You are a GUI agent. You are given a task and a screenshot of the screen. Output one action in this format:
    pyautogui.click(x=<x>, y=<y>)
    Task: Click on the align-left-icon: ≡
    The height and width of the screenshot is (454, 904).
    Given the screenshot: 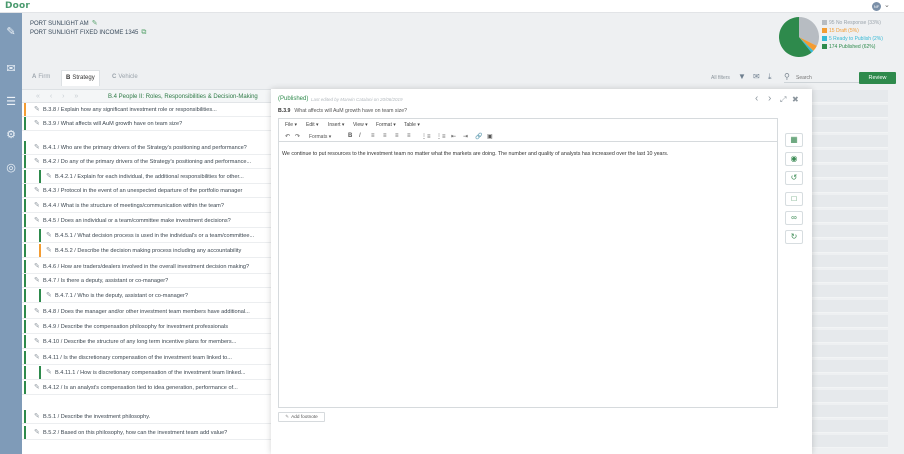 What is the action you would take?
    pyautogui.click(x=373, y=136)
    